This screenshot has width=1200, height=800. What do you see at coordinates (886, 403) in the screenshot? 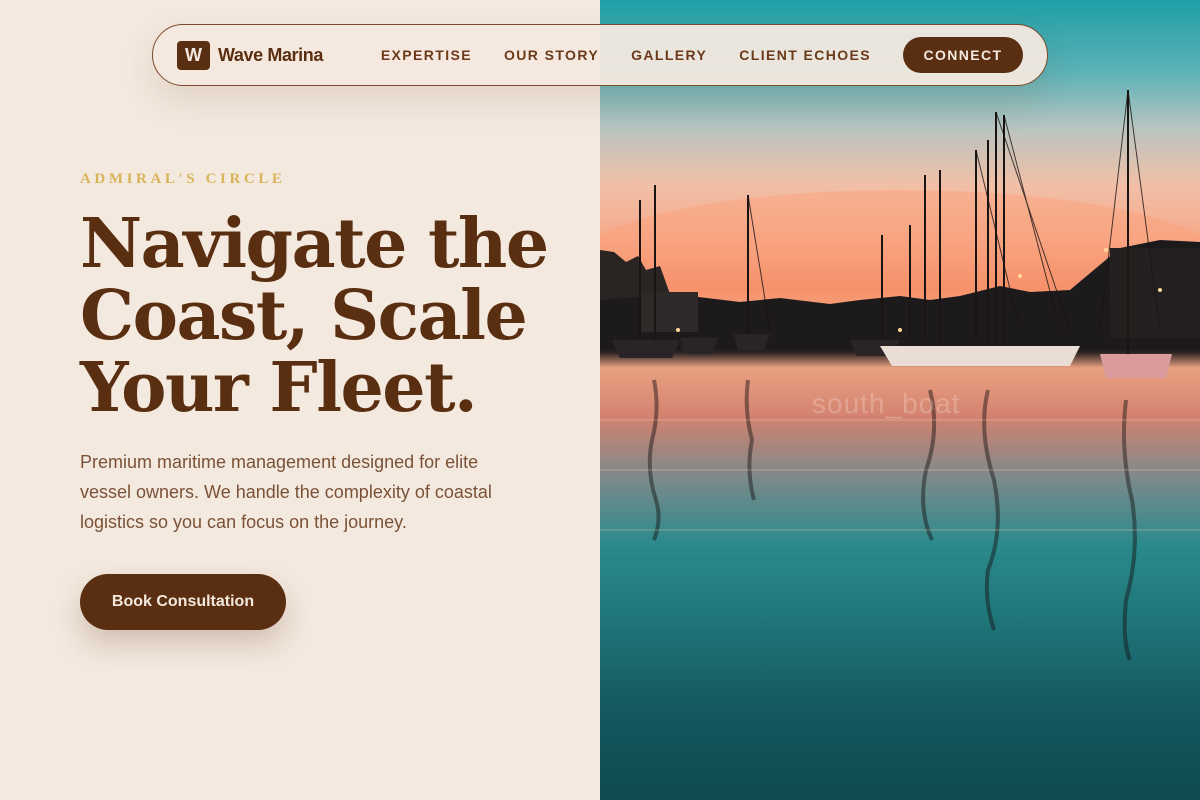
I see `photo-watermark: south_boat` at bounding box center [886, 403].